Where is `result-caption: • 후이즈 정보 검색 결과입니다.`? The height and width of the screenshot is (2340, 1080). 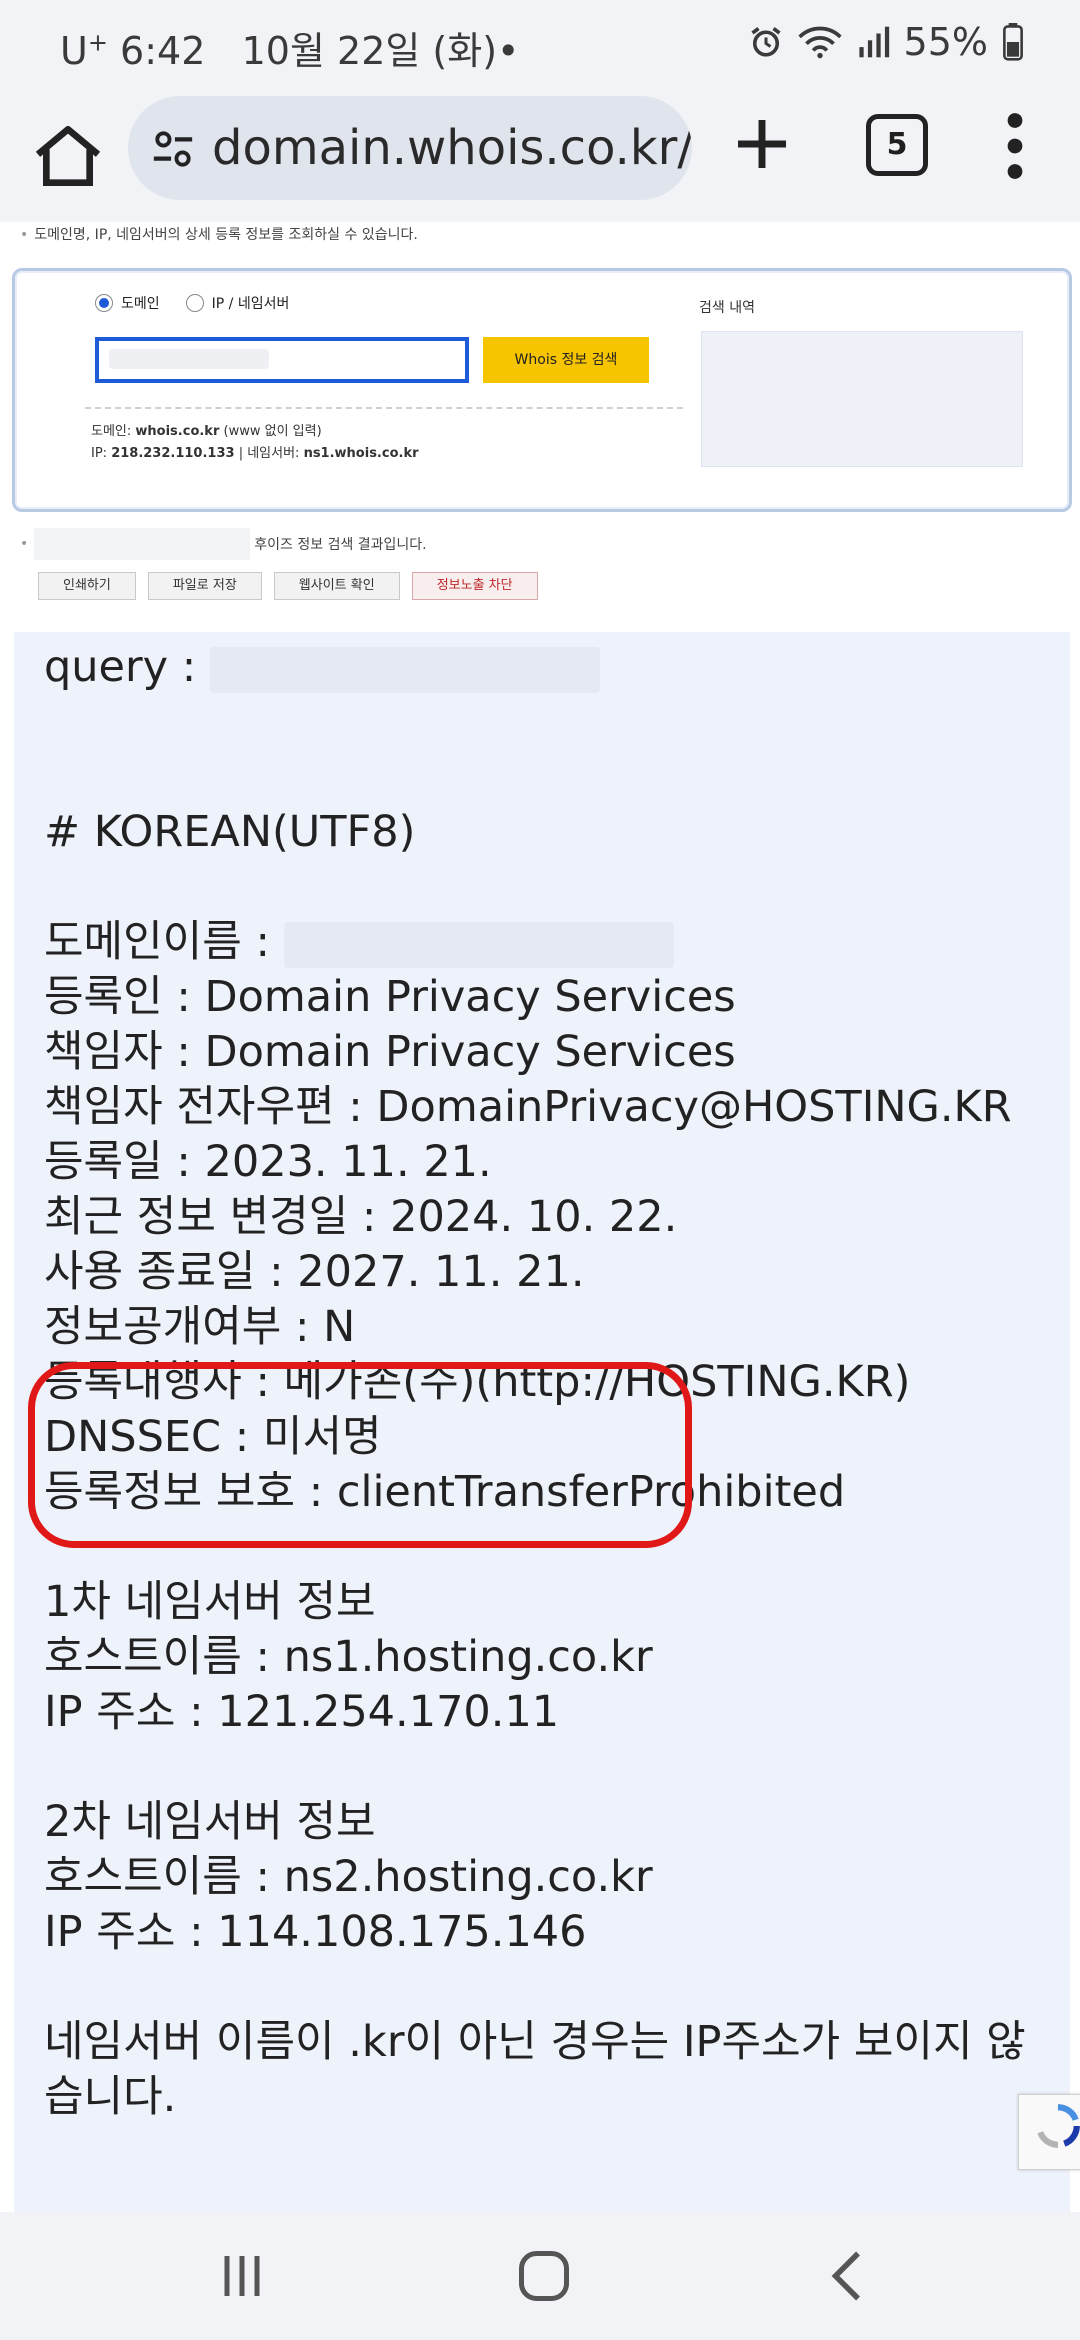
result-caption: • 후이즈 정보 검색 결과입니다. is located at coordinates (223, 544).